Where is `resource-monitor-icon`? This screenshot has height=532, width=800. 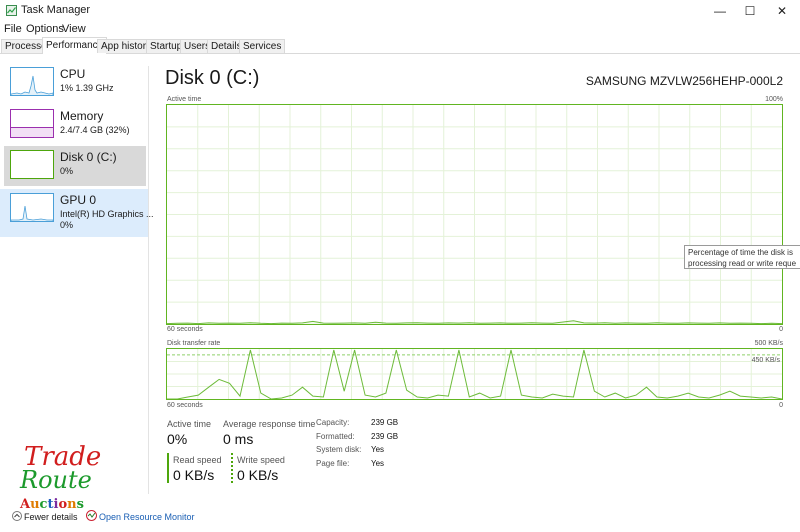 resource-monitor-icon is located at coordinates (91, 515).